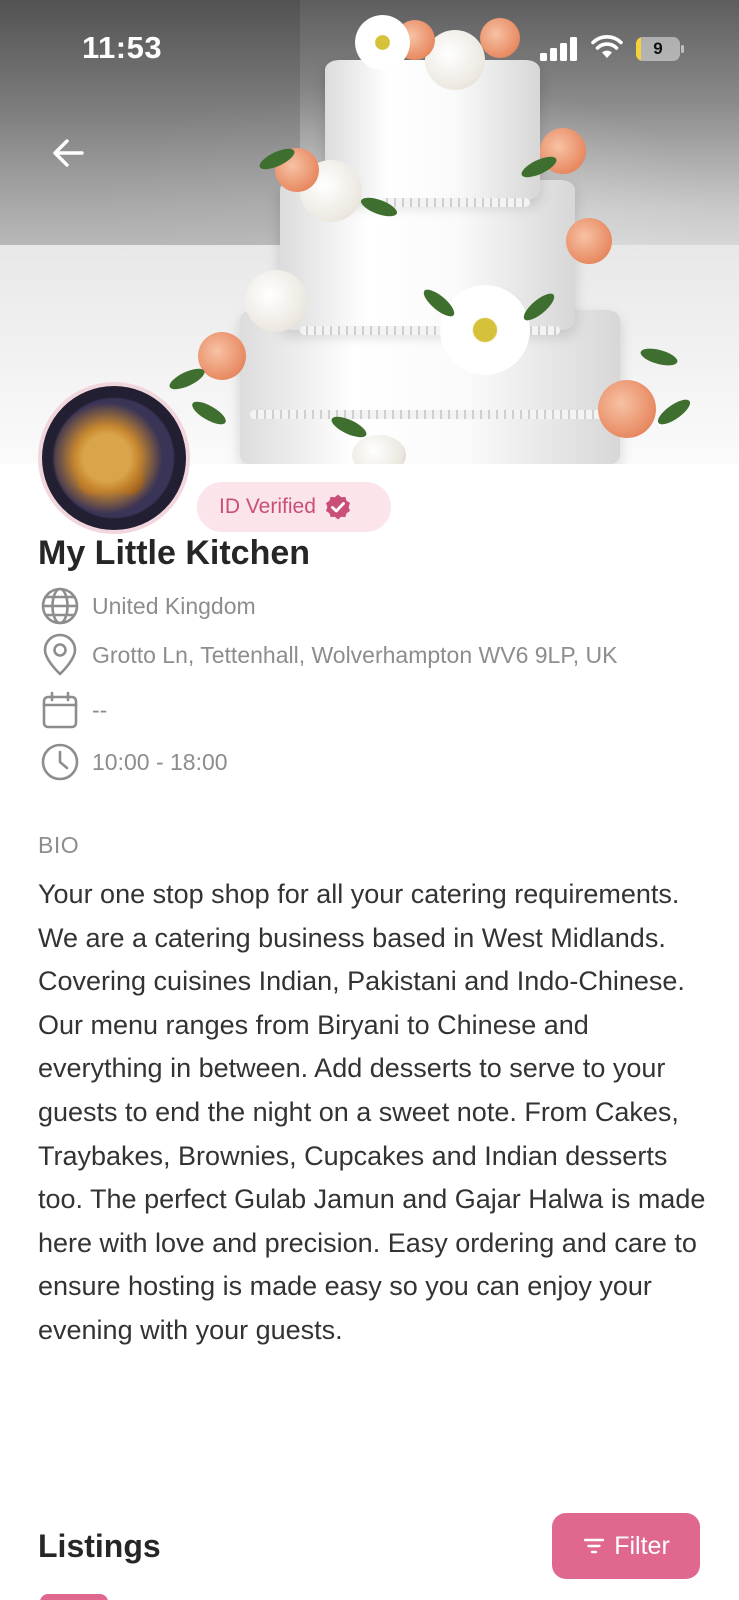 This screenshot has height=1600, width=739. I want to click on date-text: --, so click(100, 709).